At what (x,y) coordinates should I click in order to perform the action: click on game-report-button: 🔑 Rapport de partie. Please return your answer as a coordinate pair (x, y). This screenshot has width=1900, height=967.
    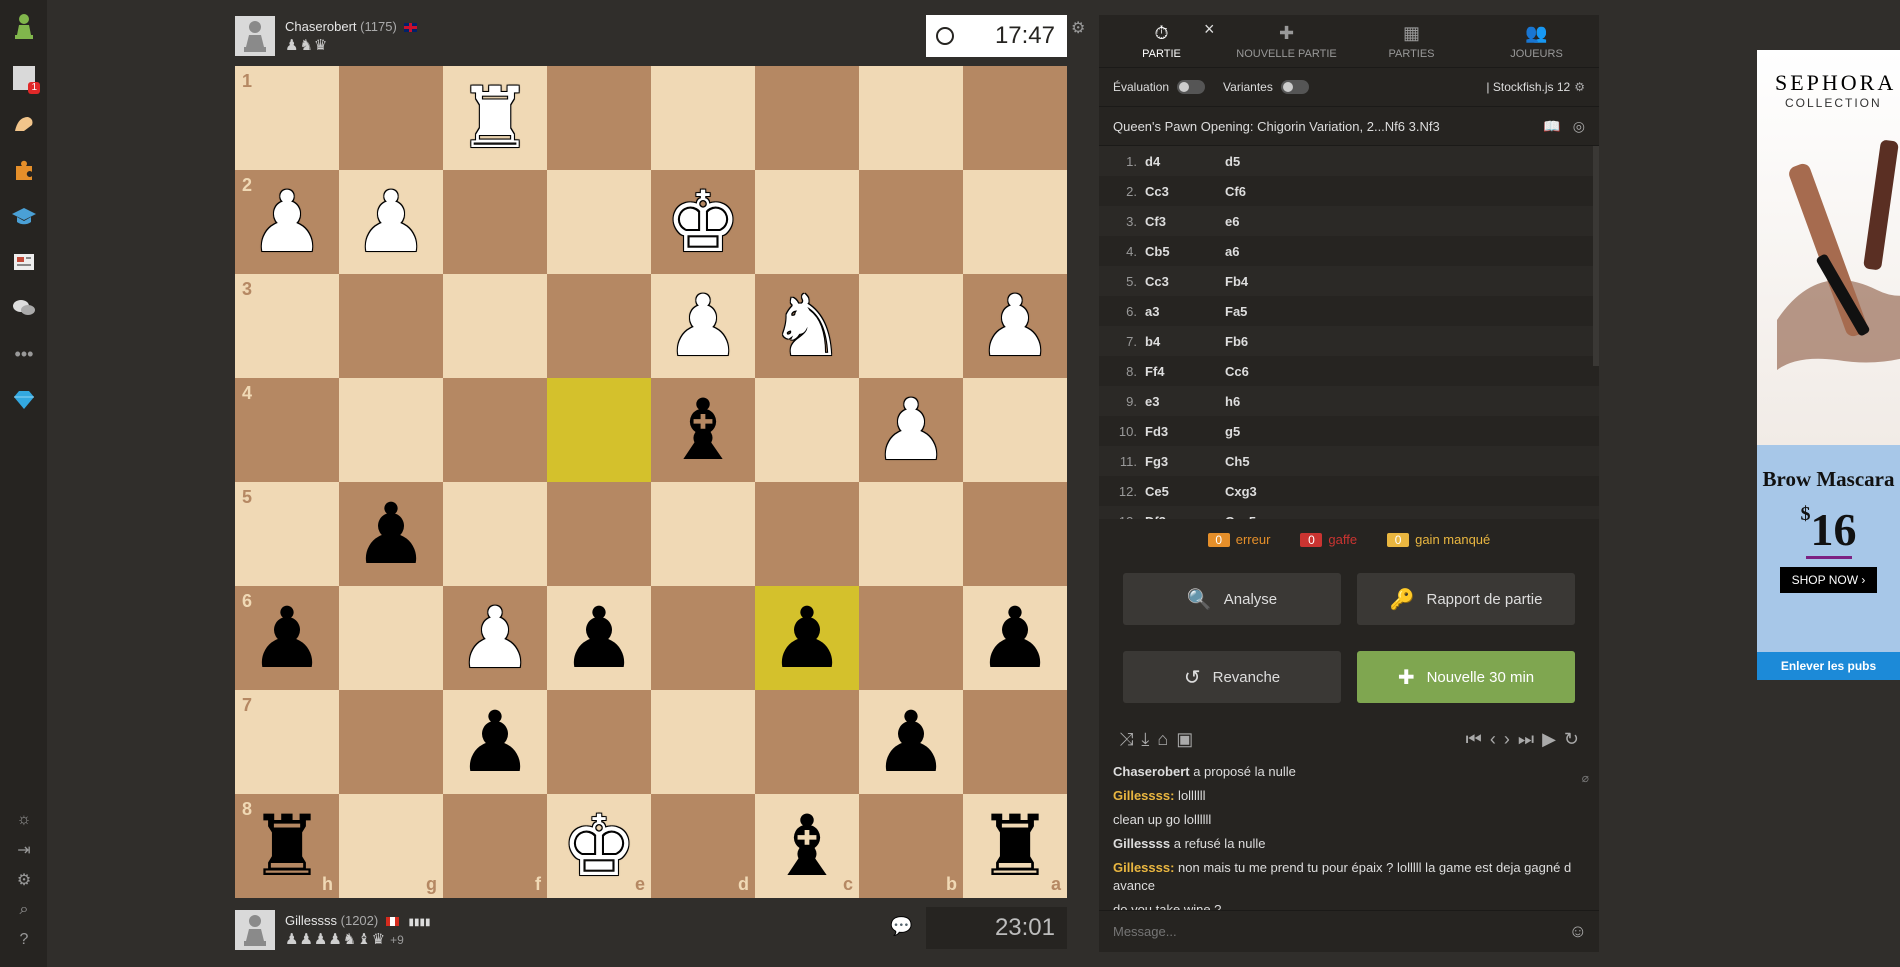
    Looking at the image, I should click on (1466, 599).